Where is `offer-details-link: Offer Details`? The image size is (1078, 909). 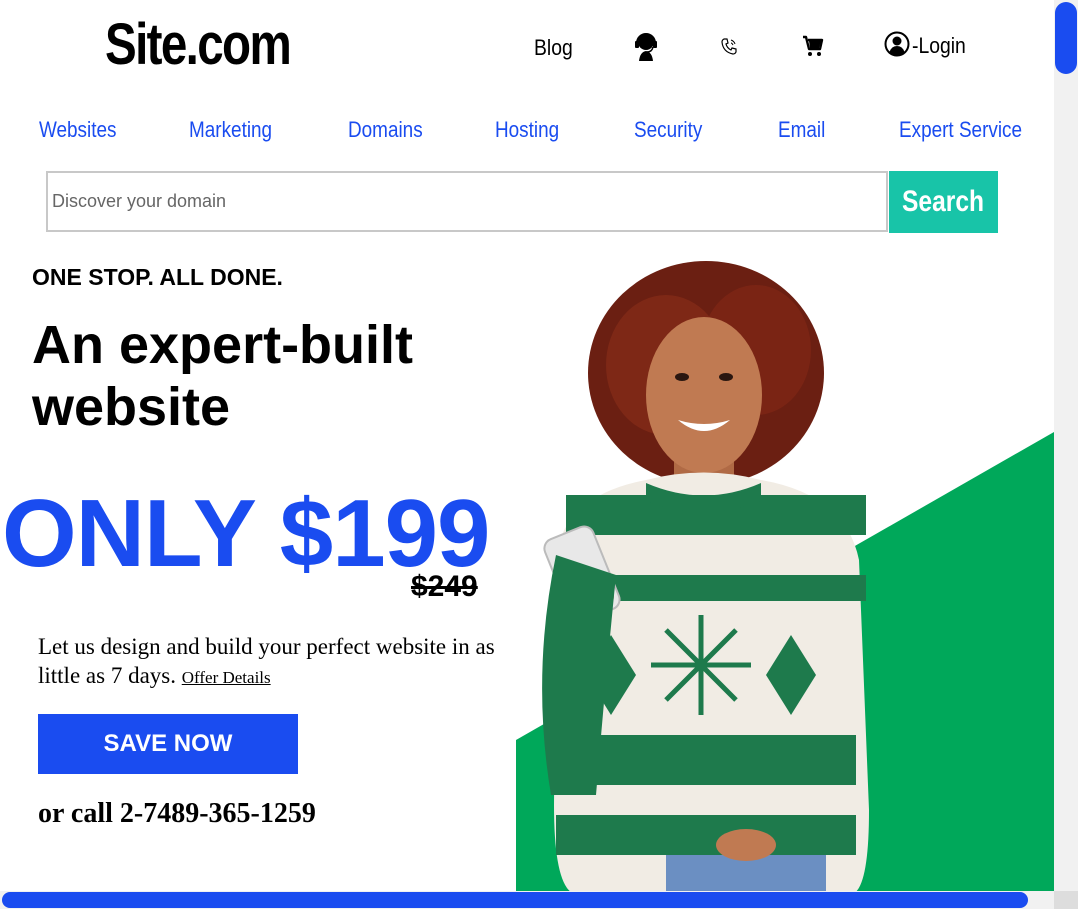 offer-details-link: Offer Details is located at coordinates (226, 677).